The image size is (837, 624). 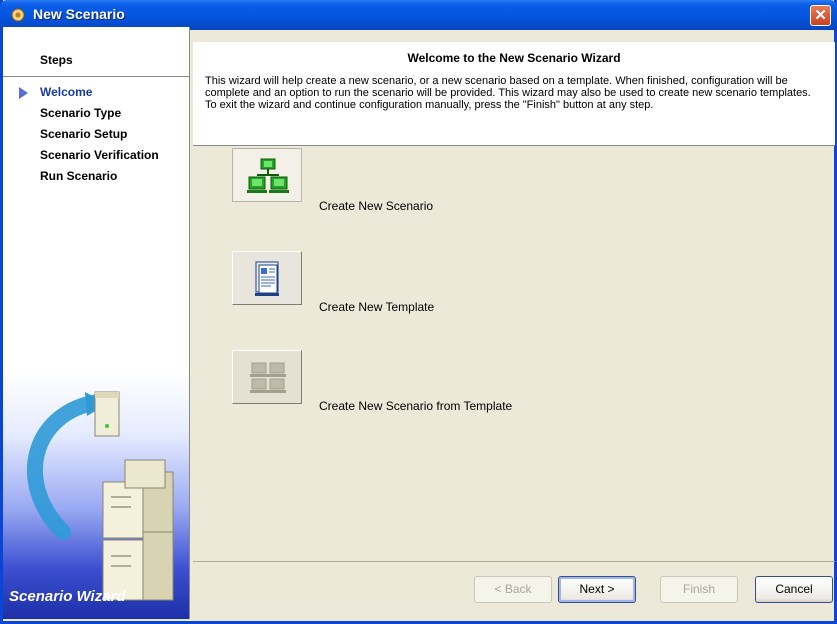 I want to click on step-scenario-verification: Scenario Verification, so click(x=96, y=155).